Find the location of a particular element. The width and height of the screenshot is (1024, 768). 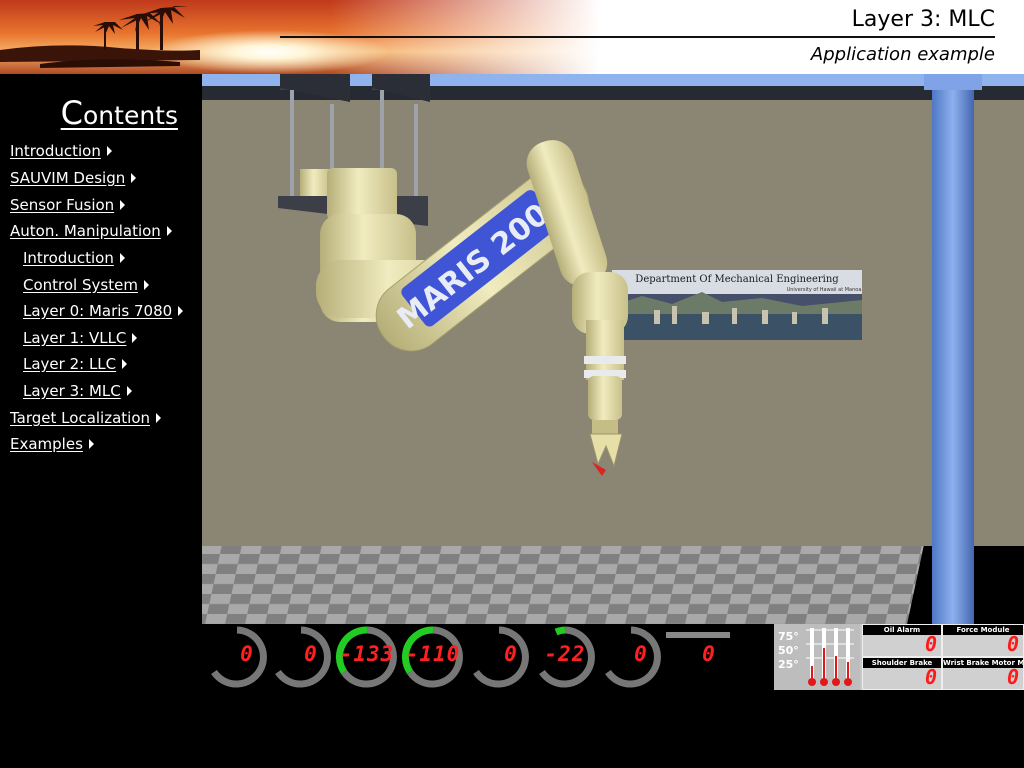

nav-item-label: Layer 1: VLLC is located at coordinates (75, 338).